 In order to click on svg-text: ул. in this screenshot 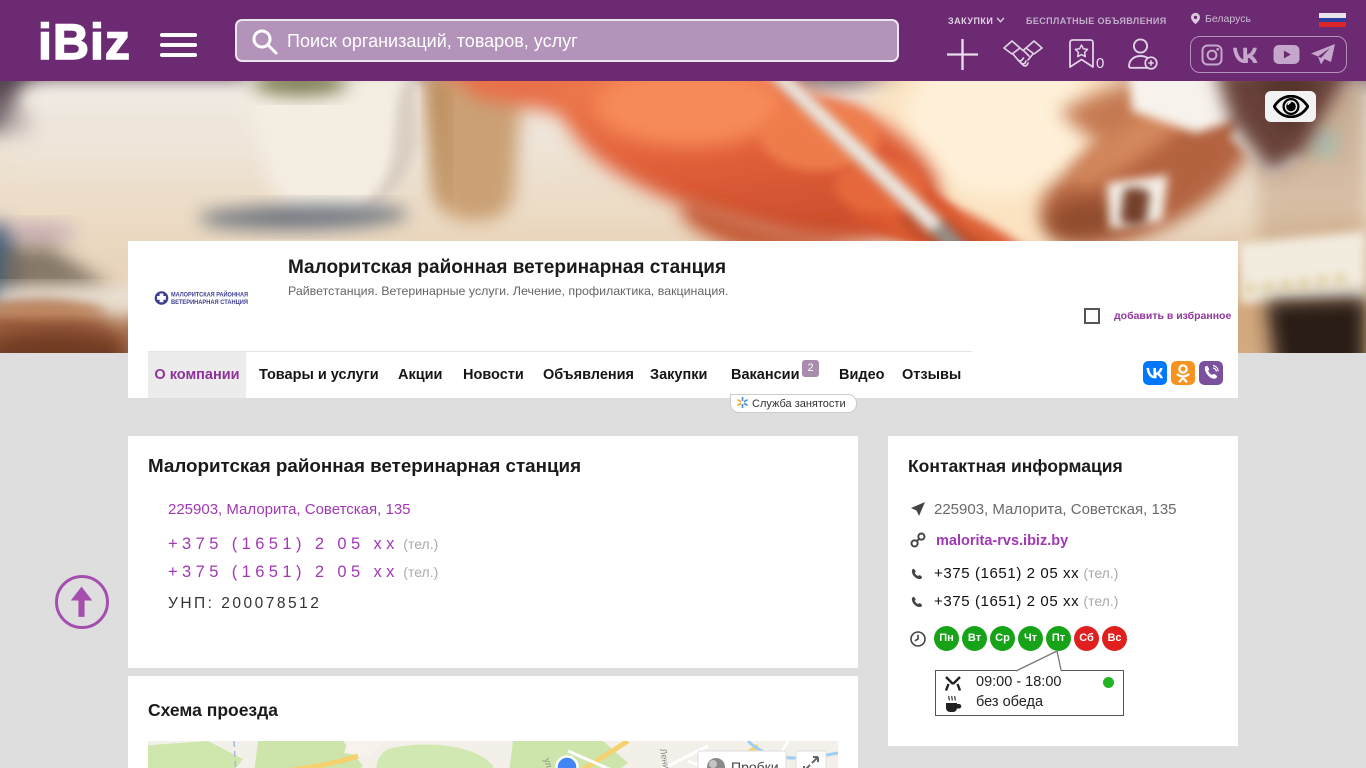, I will do `click(548, 762)`.